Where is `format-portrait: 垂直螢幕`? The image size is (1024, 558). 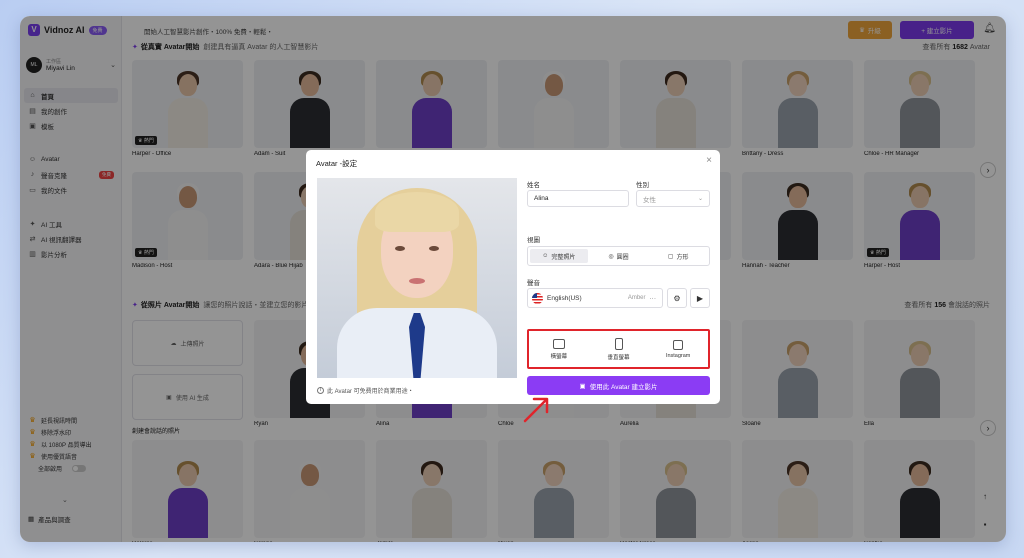
format-portrait: 垂直螢幕 is located at coordinates (619, 349).